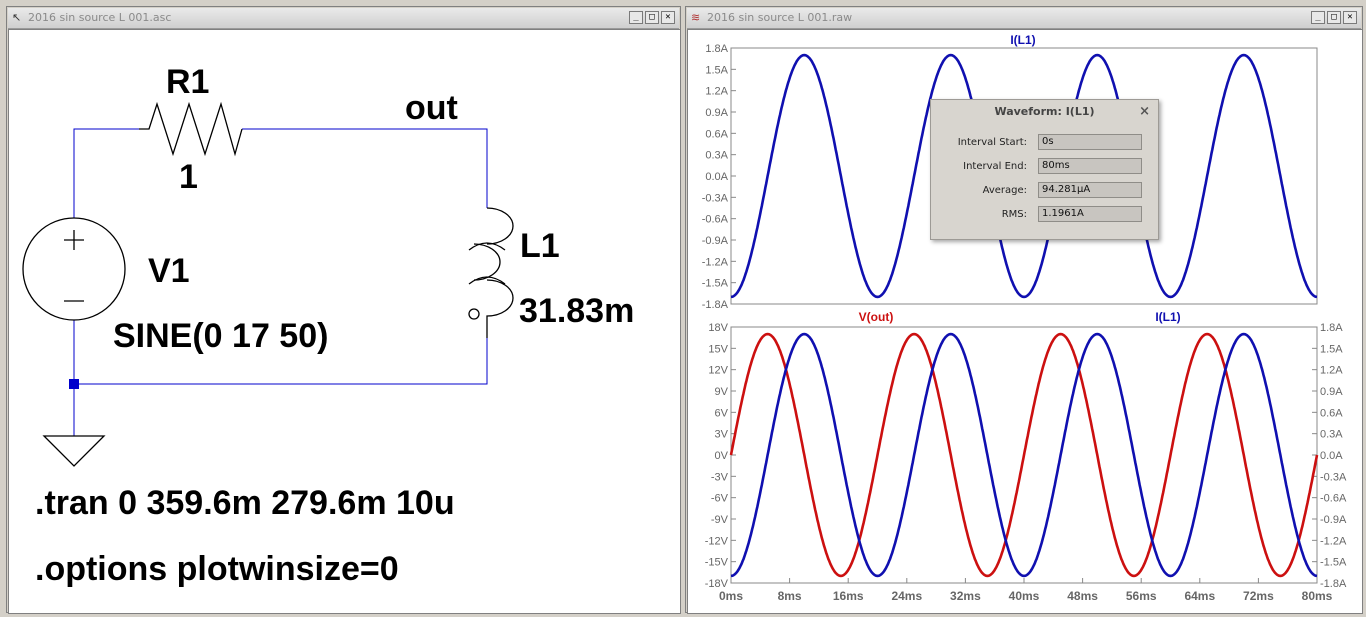 This screenshot has width=1366, height=617. Describe the element at coordinates (720, 477) in the screenshot. I see `bottom-y-left-tick-label: -3V` at that location.